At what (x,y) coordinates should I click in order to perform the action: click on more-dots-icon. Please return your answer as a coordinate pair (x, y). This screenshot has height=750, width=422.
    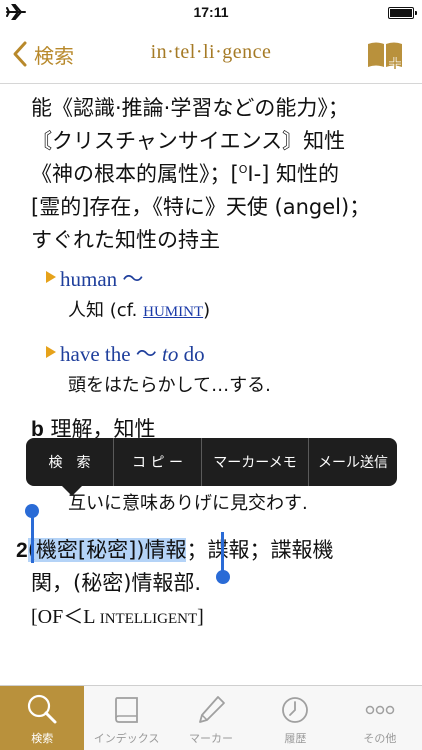
    Looking at the image, I should click on (380, 710).